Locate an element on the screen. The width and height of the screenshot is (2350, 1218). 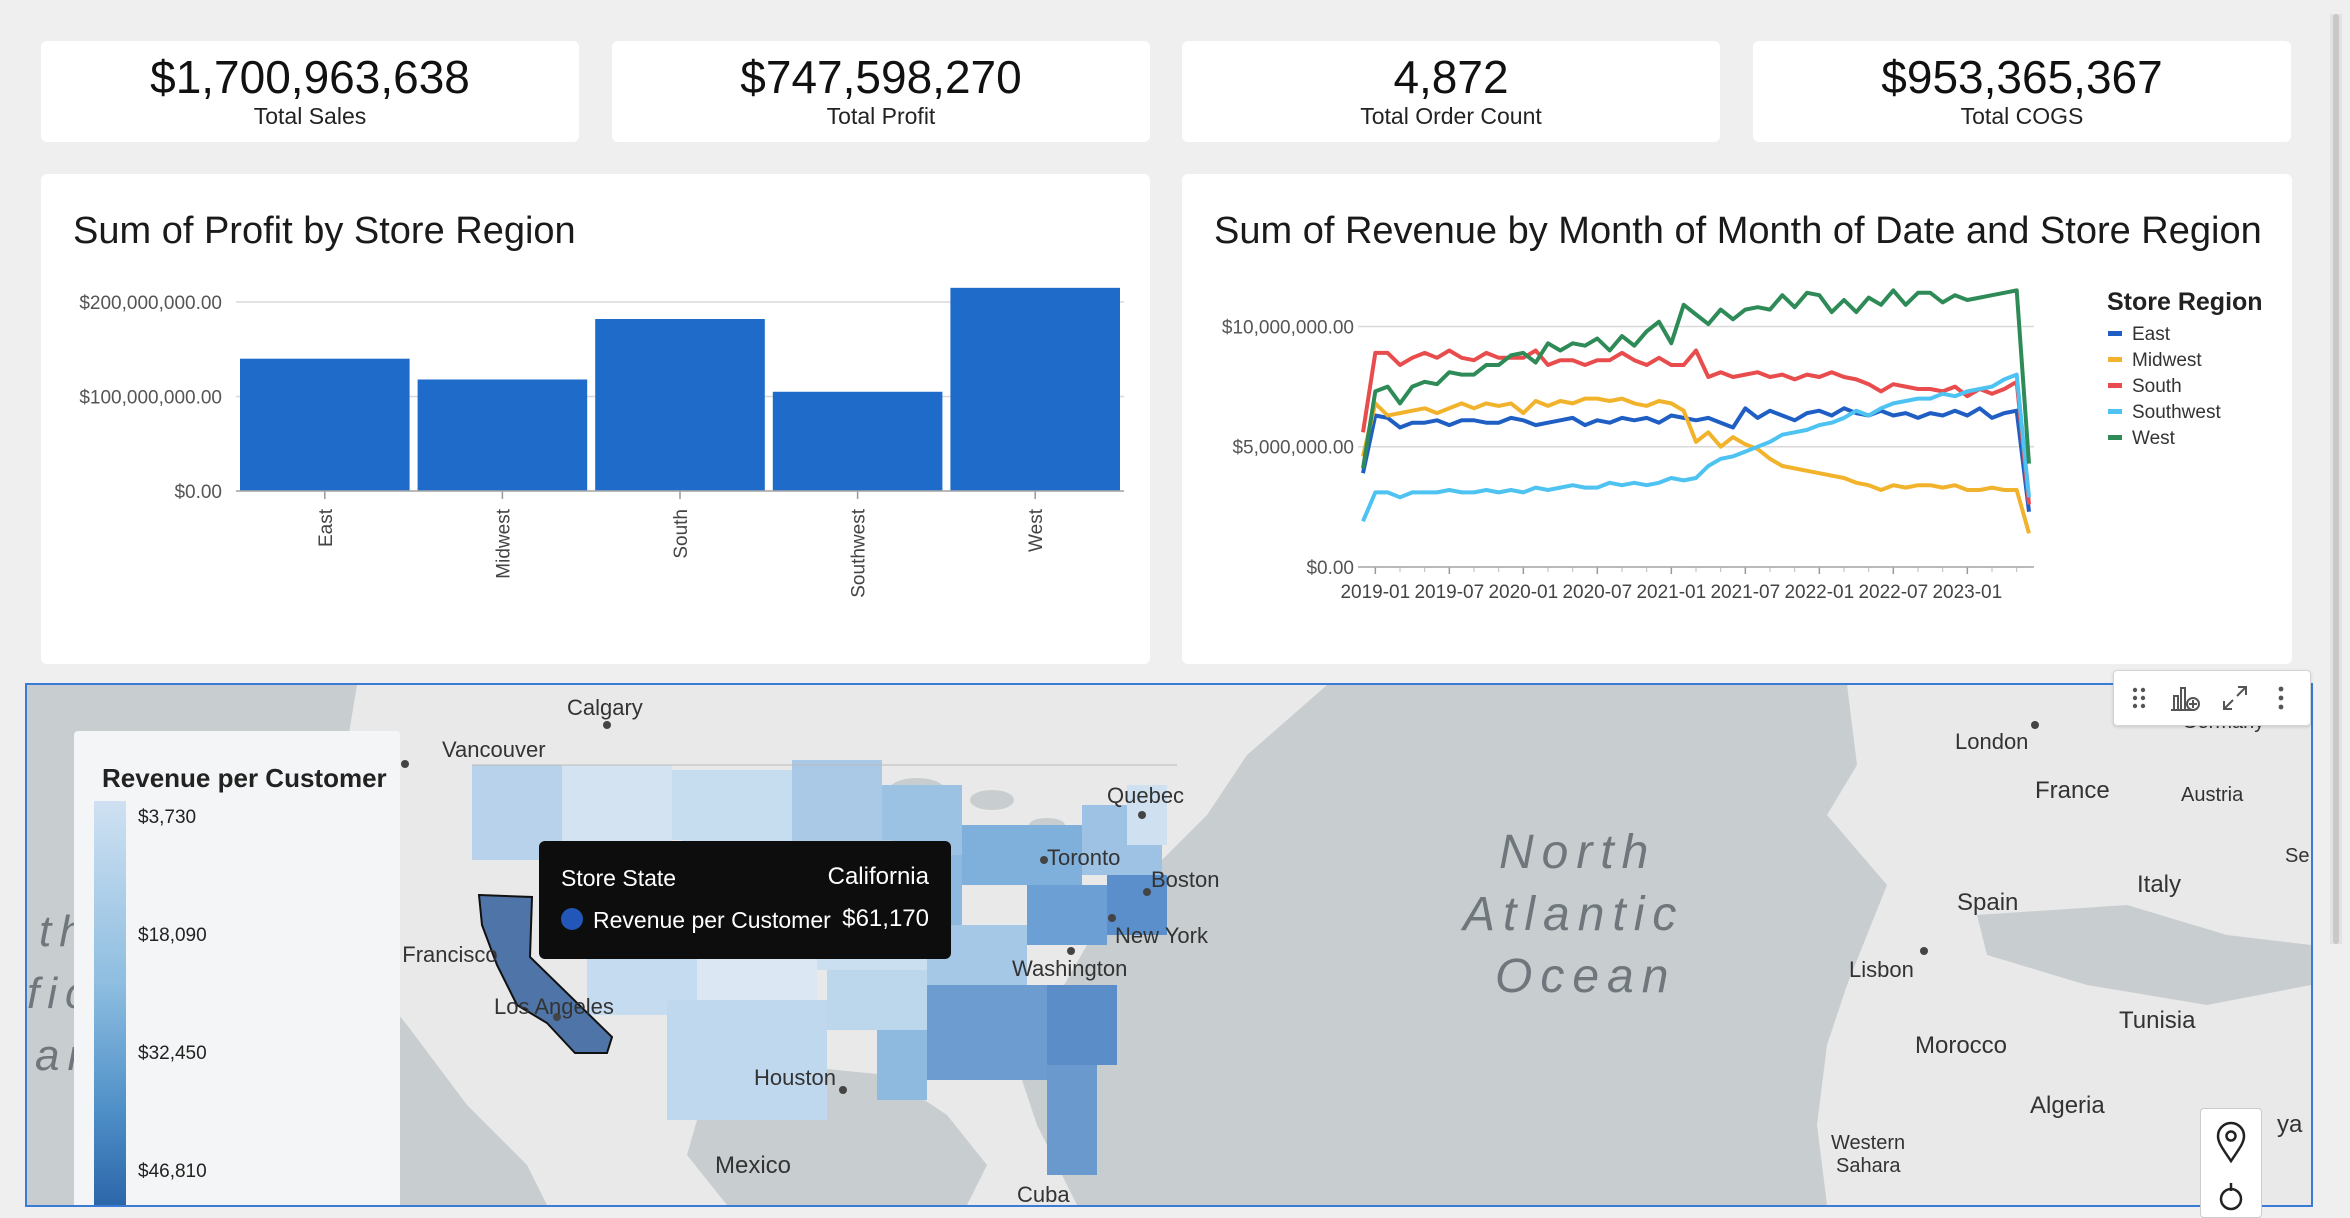
y-tick-label: $200,000,000.00 is located at coordinates (150, 303).